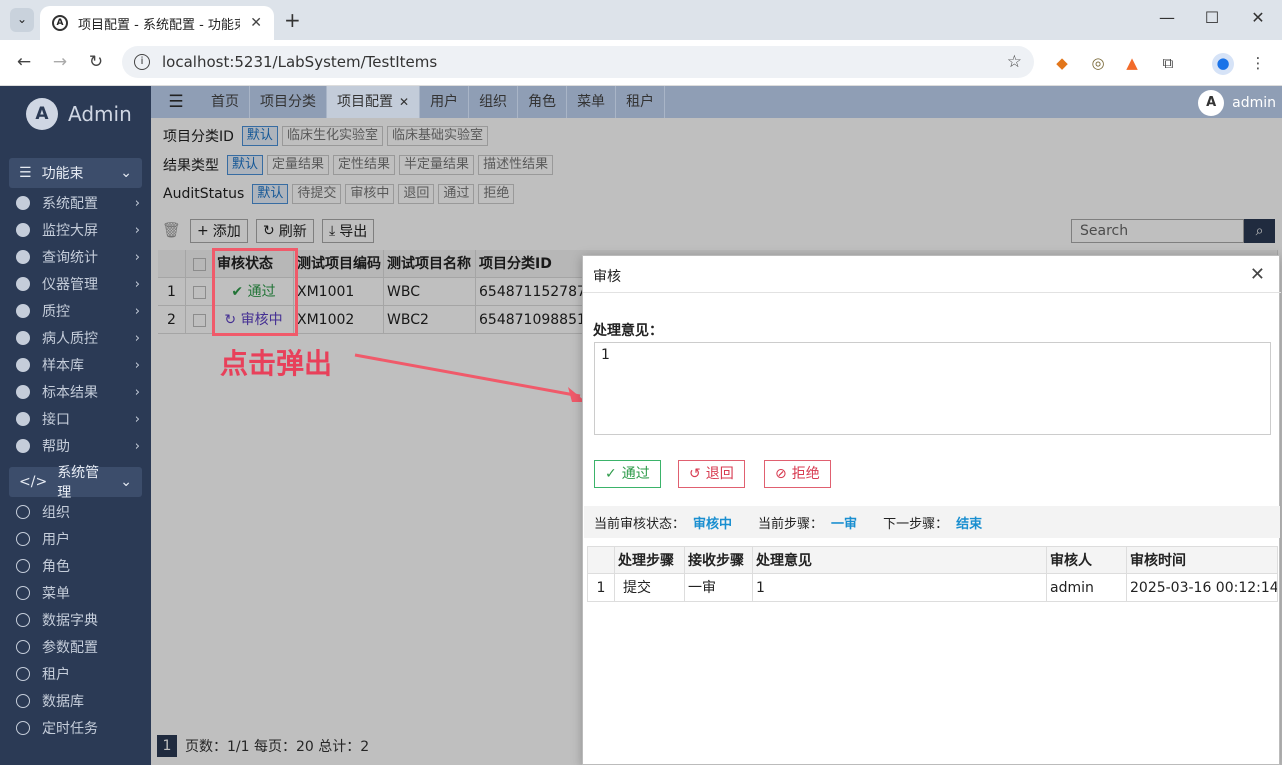 The width and height of the screenshot is (1282, 765). I want to click on back-icon: ←, so click(24, 62).